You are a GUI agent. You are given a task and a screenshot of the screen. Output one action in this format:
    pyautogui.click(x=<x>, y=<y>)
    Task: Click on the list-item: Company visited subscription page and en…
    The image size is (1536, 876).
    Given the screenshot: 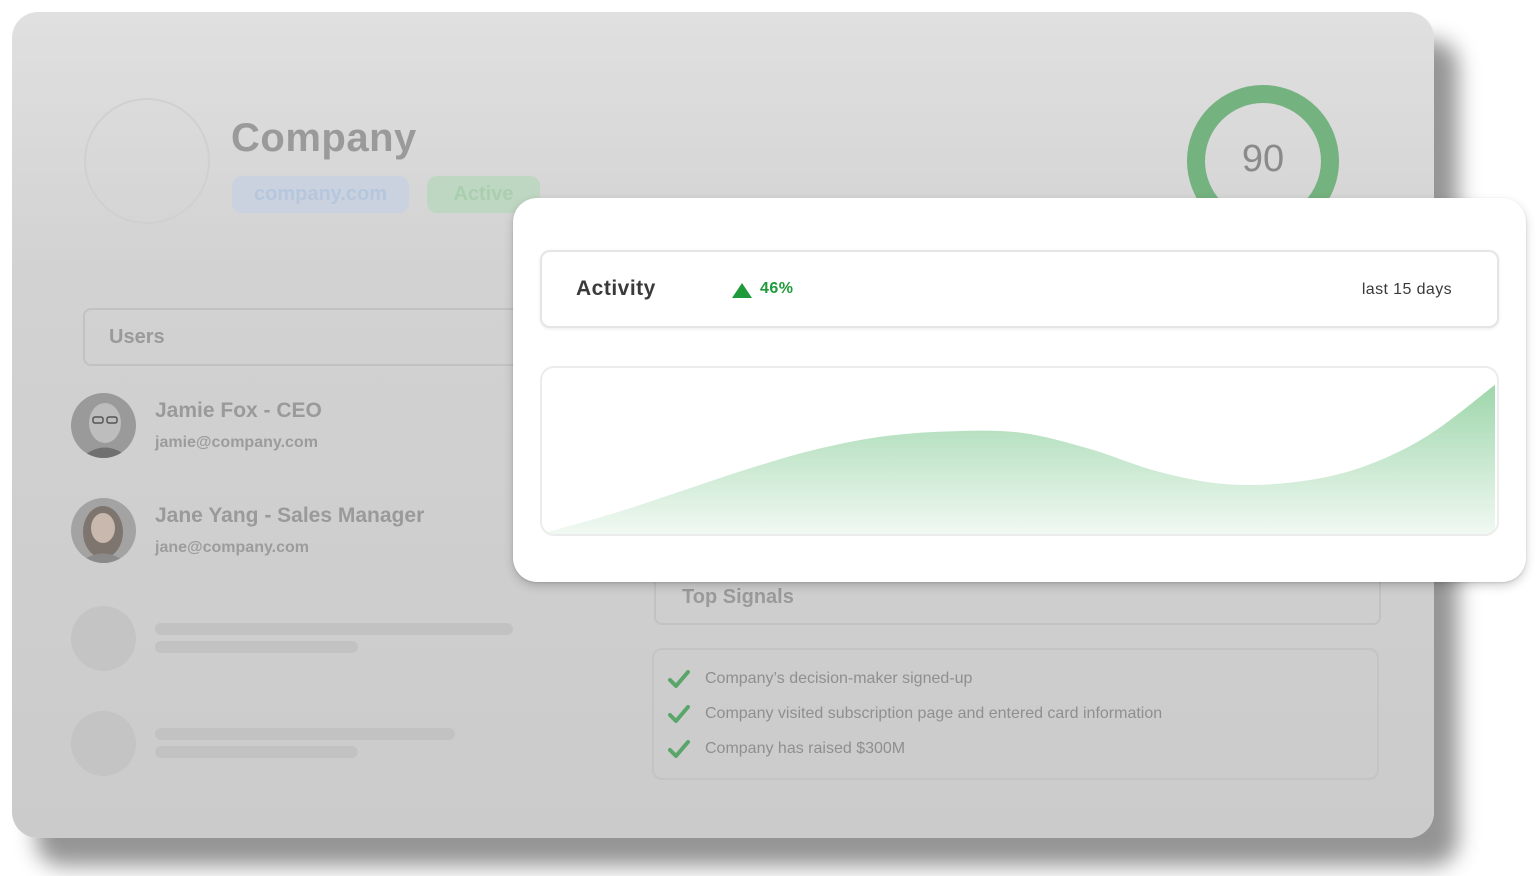 What is the action you would take?
    pyautogui.click(x=915, y=714)
    